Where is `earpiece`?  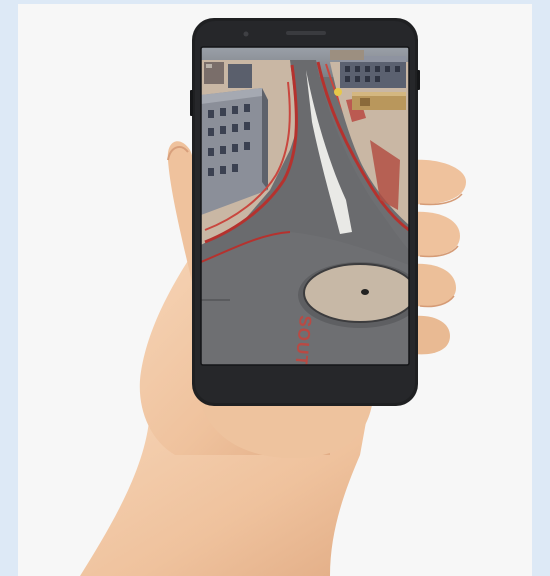
earpiece is located at coordinates (306, 33).